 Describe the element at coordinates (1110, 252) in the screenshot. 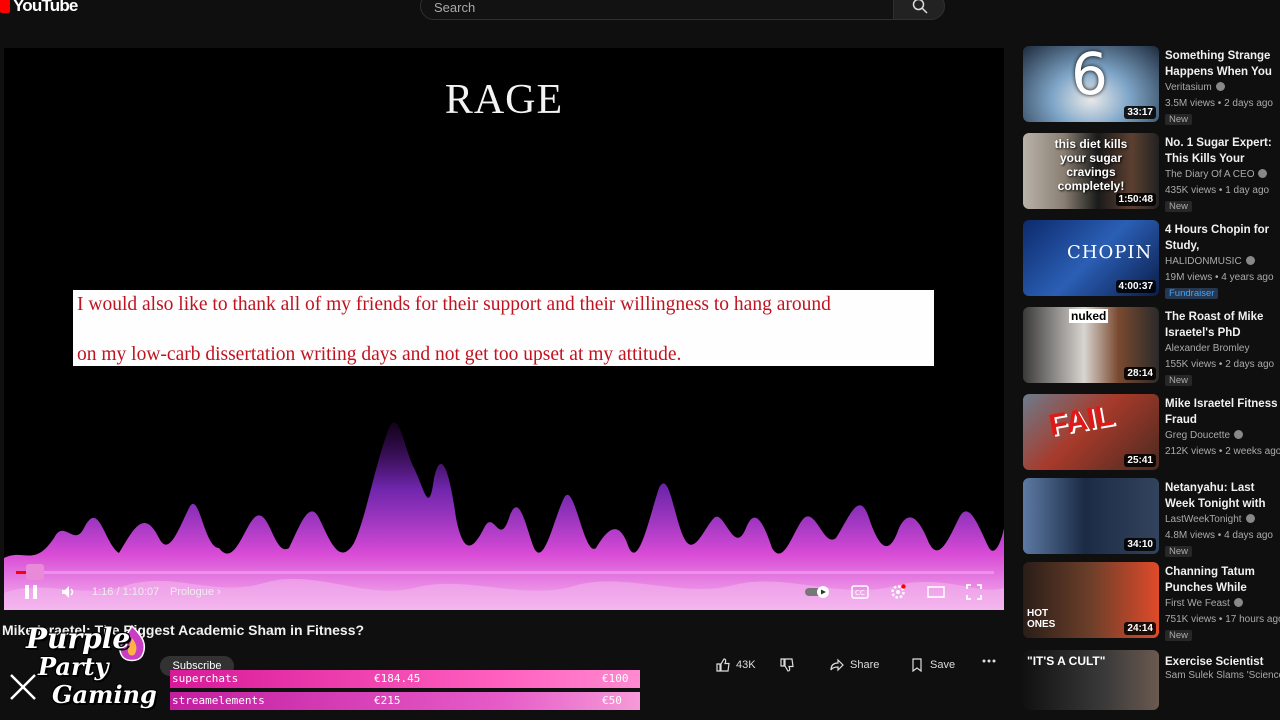

I see `thumbnail-text: CHOPIN` at that location.